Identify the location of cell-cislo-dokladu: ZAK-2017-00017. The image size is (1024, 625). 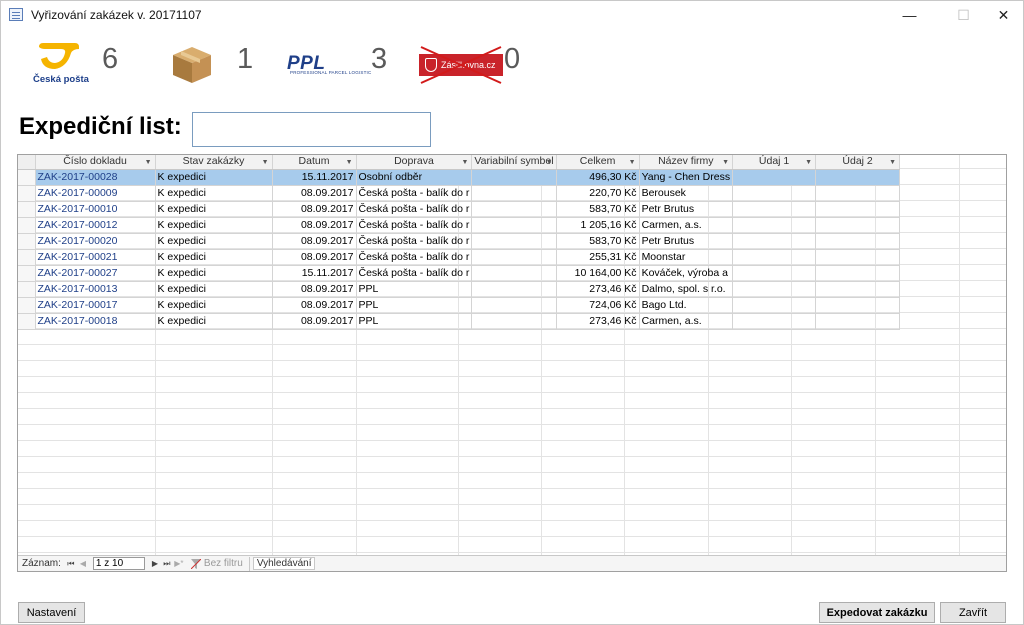
(95, 305).